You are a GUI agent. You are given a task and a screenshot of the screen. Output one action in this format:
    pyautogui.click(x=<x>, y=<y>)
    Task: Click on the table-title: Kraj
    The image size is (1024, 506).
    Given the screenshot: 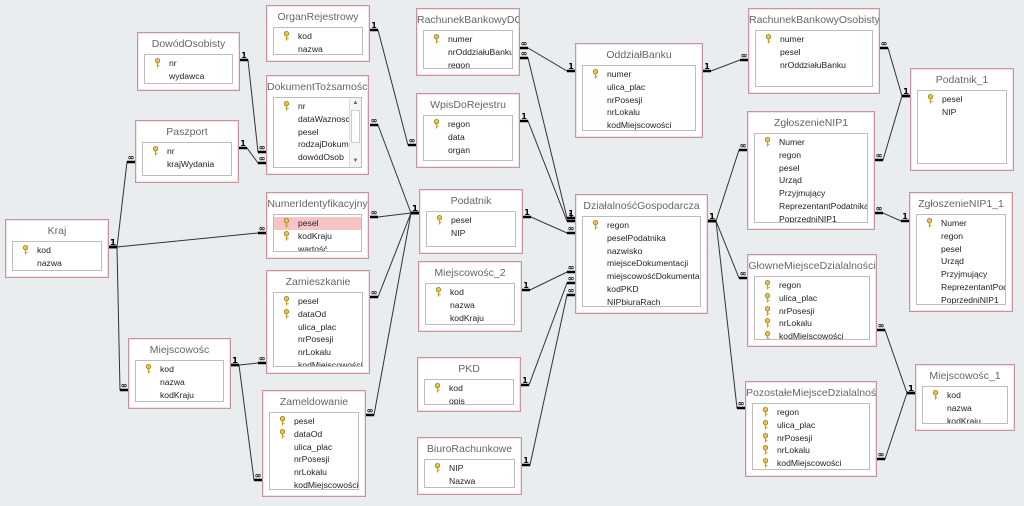 What is the action you would take?
    pyautogui.click(x=57, y=230)
    